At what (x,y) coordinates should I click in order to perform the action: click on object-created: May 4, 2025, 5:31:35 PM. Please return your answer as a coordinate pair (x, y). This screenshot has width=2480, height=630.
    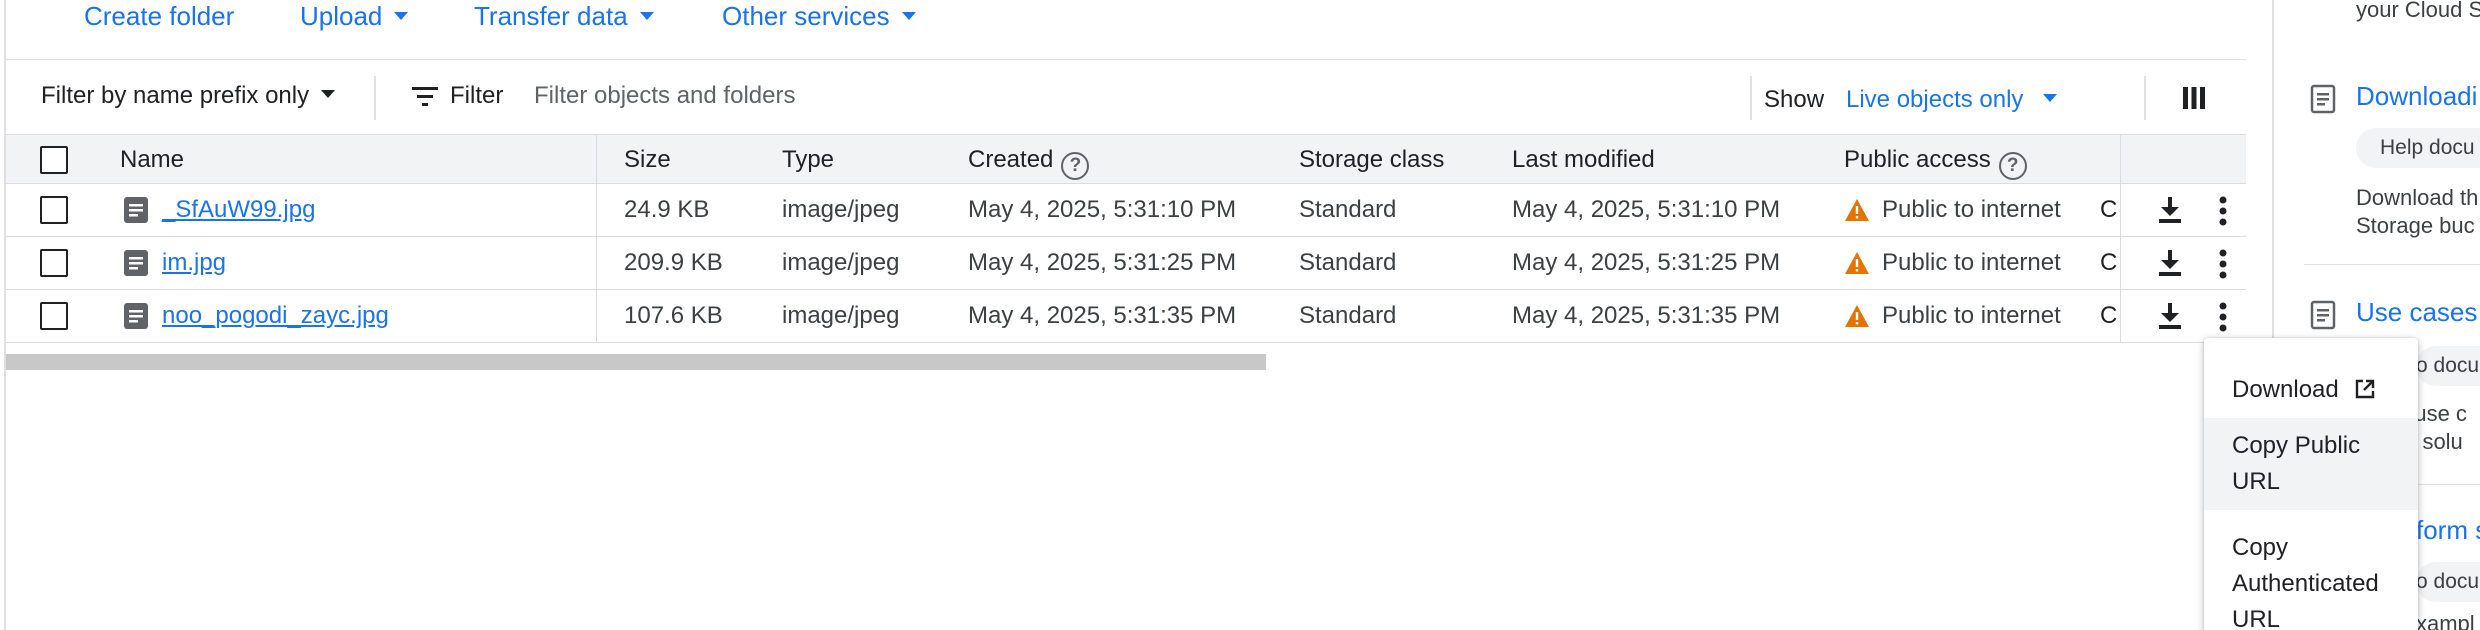
    Looking at the image, I should click on (1102, 315).